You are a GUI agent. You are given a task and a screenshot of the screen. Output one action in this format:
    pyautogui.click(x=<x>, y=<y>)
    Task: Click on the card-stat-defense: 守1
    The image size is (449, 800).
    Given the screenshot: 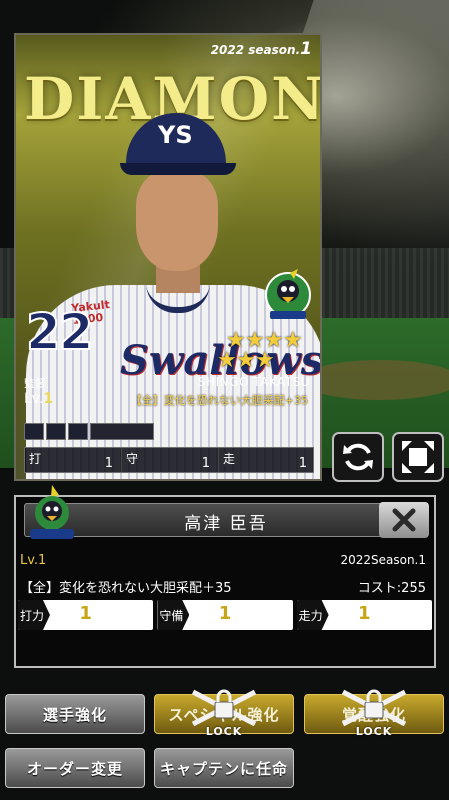 What is the action you would take?
    pyautogui.click(x=168, y=460)
    